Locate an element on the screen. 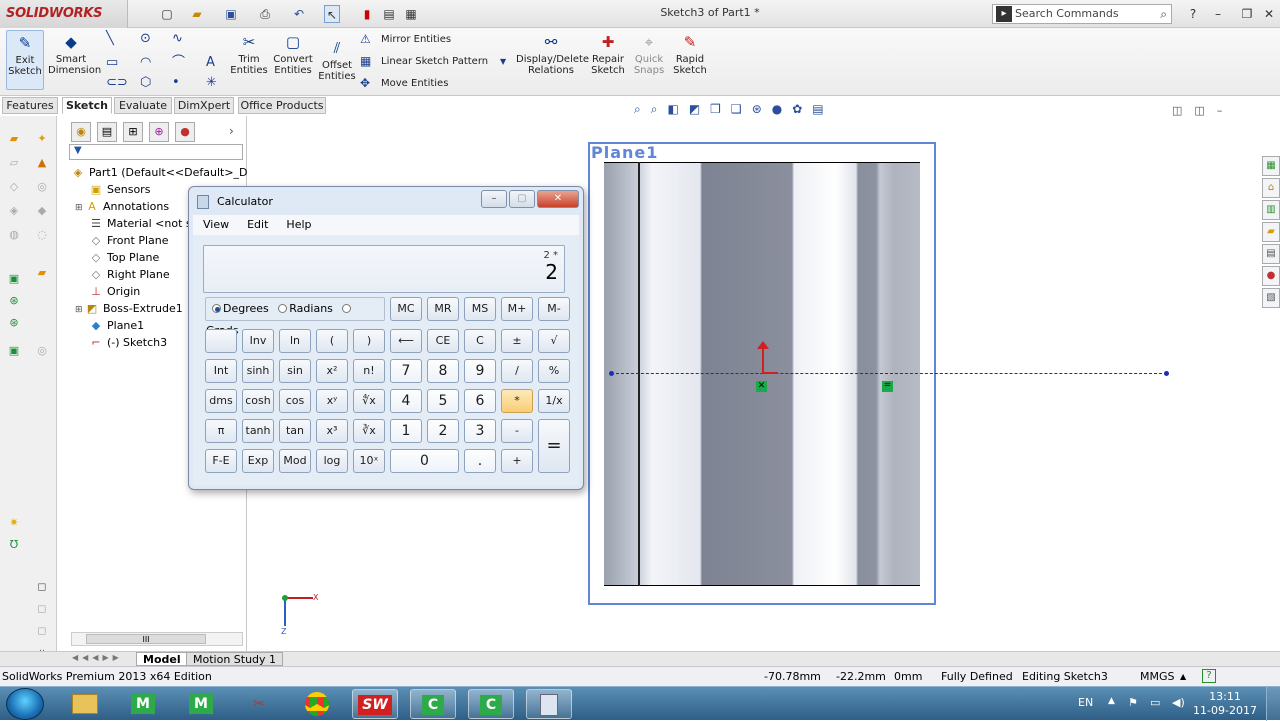  sketch-fillet-icon: ⌒ is located at coordinates (178, 63).